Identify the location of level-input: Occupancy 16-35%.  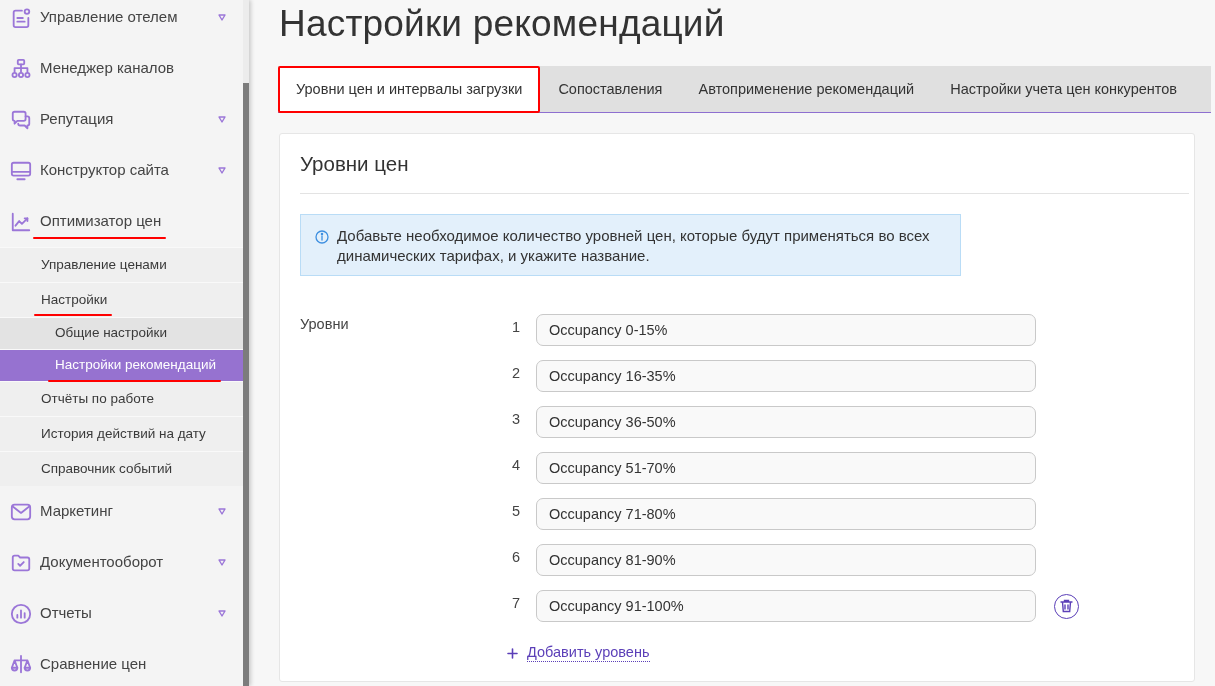
(786, 376).